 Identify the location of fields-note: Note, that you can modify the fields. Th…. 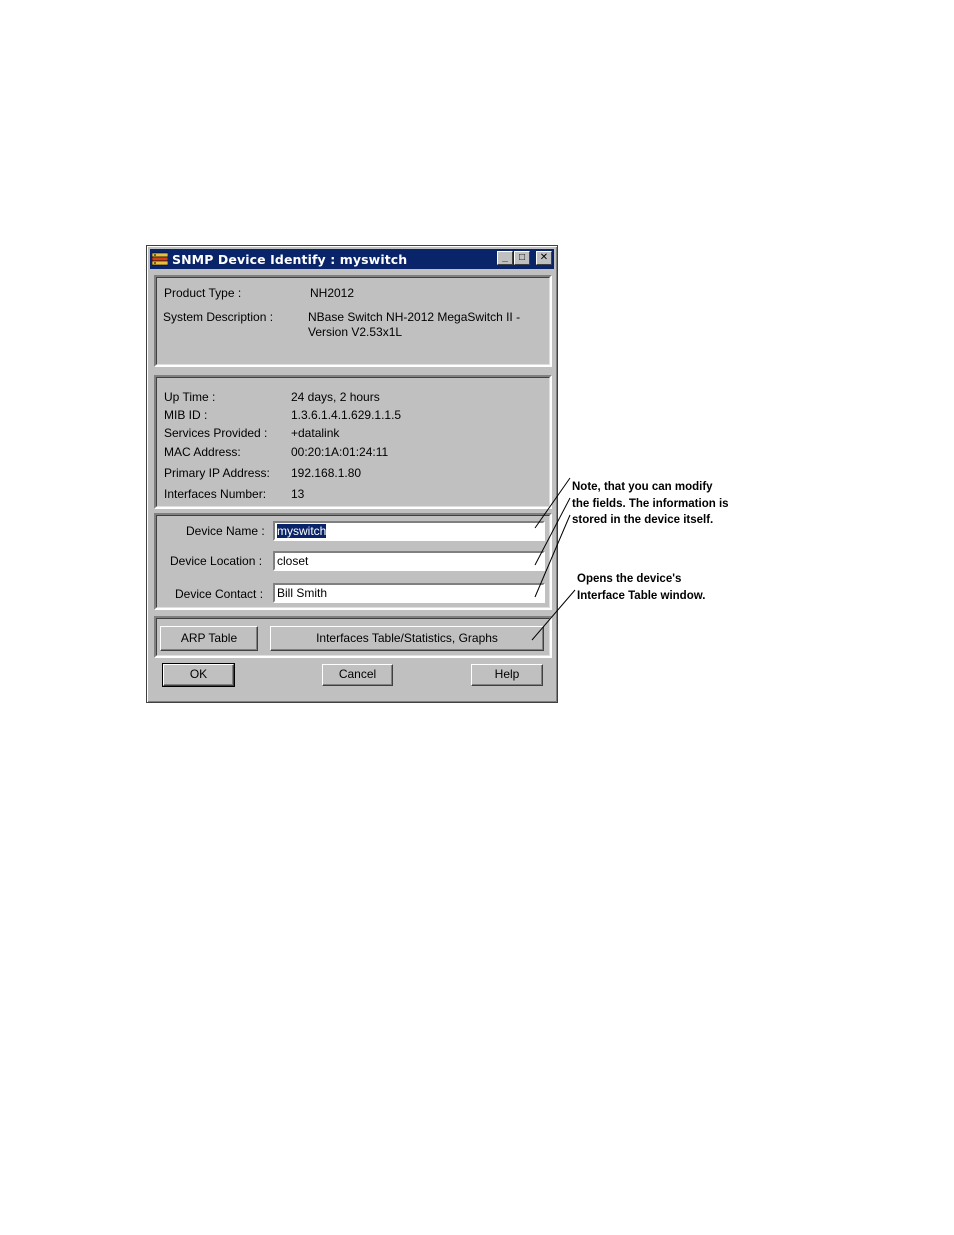
(650, 503).